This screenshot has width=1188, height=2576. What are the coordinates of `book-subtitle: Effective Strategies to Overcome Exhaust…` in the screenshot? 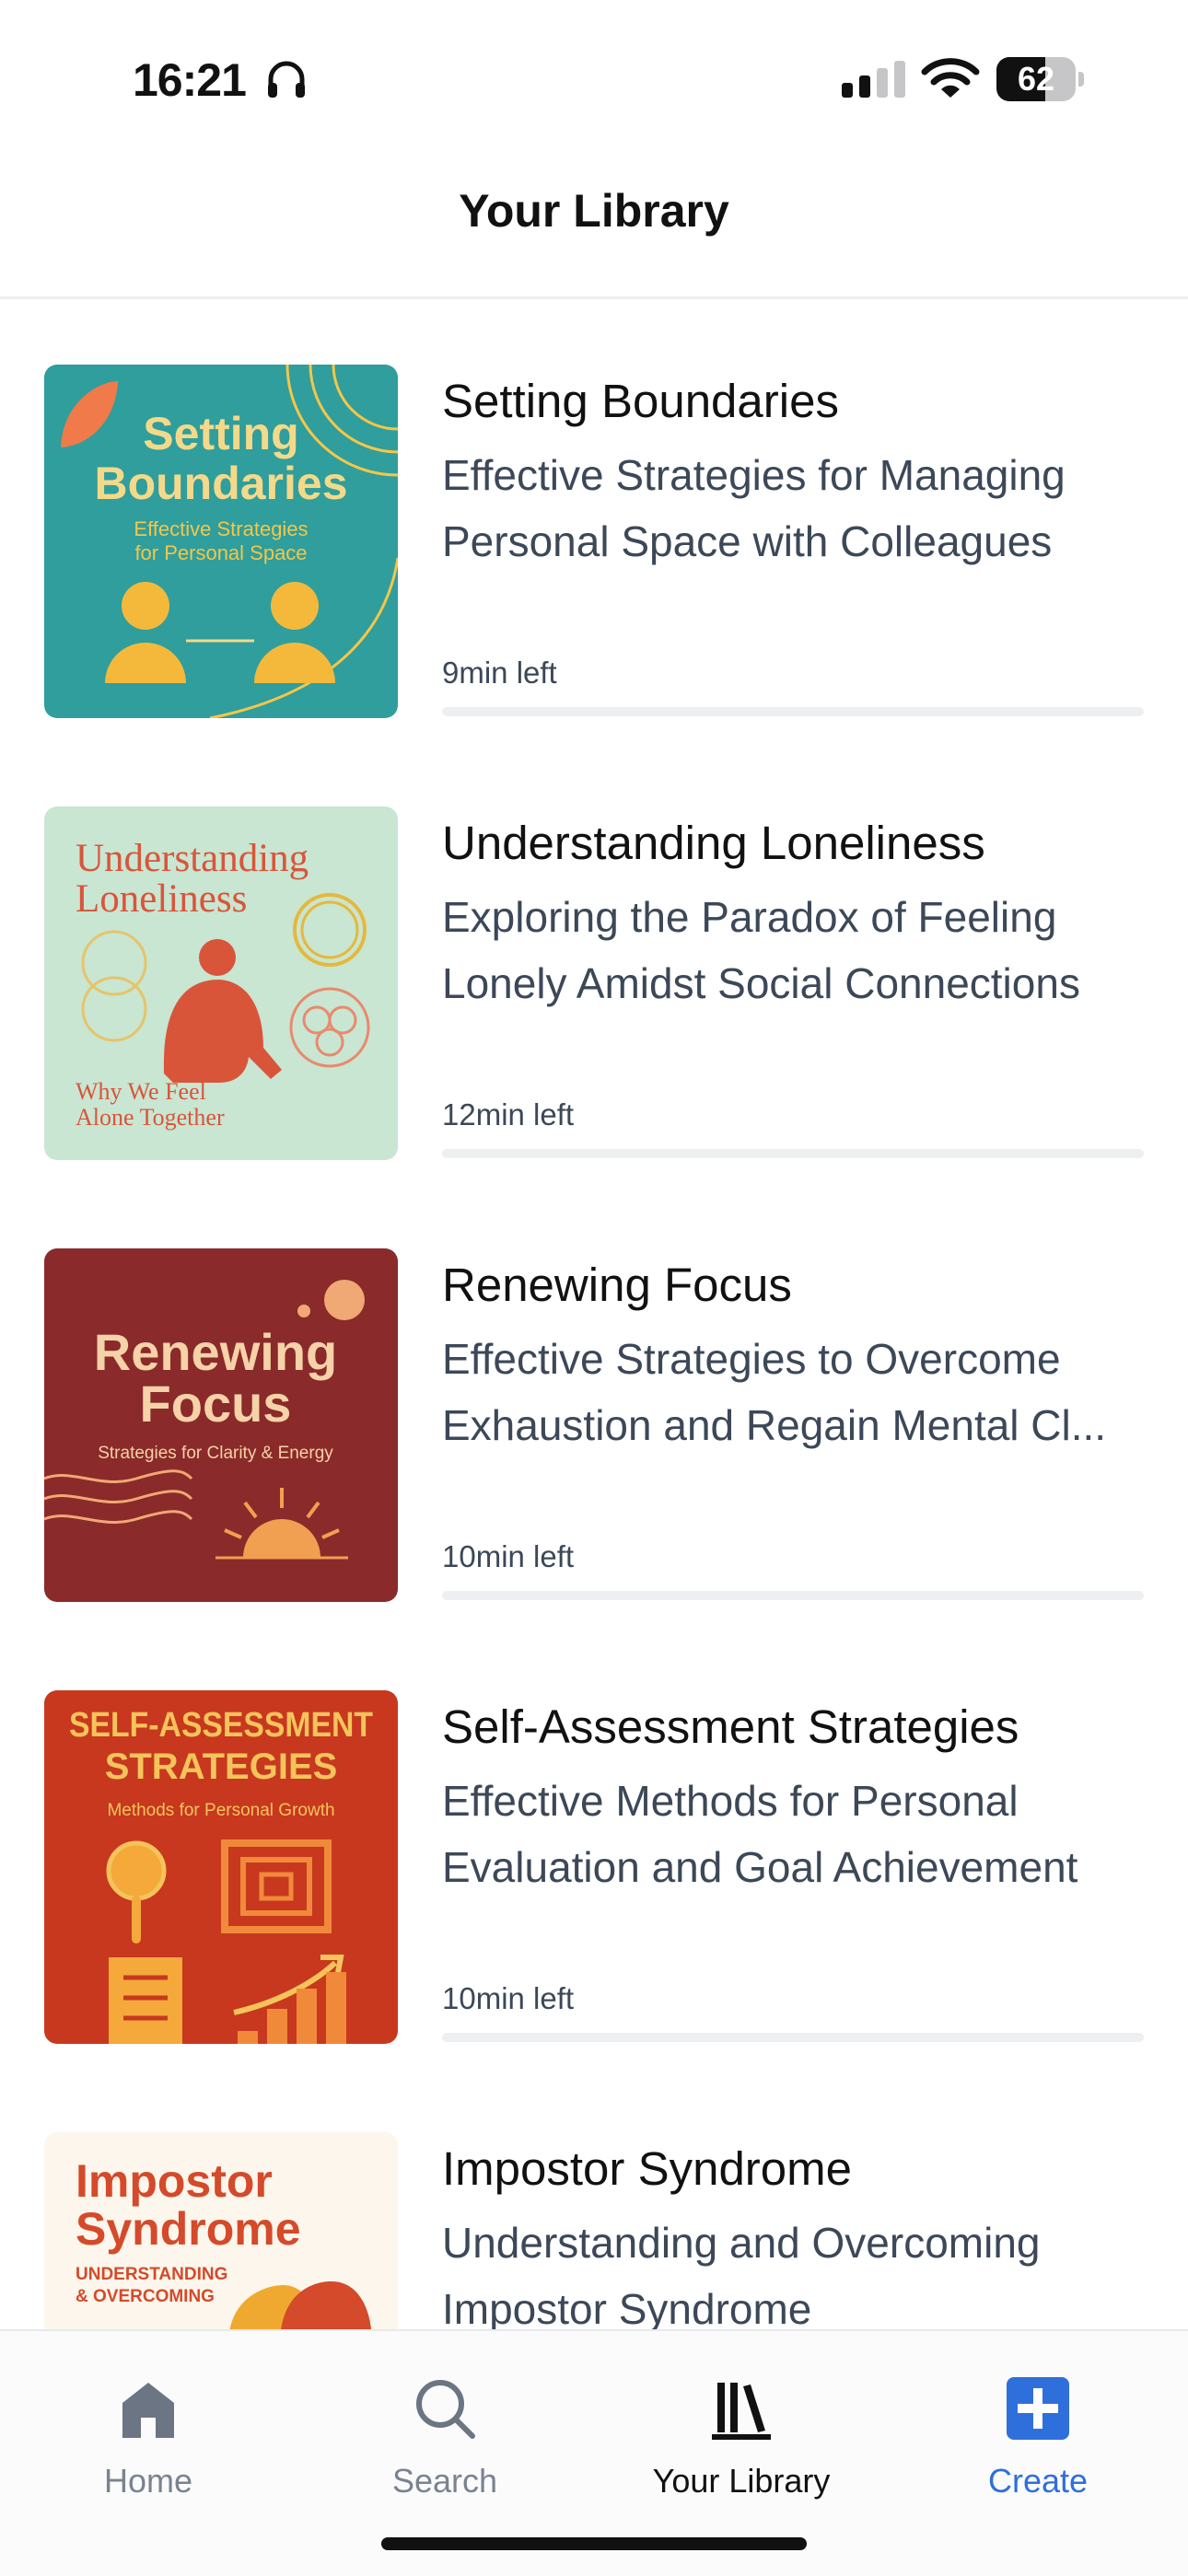 It's located at (774, 1392).